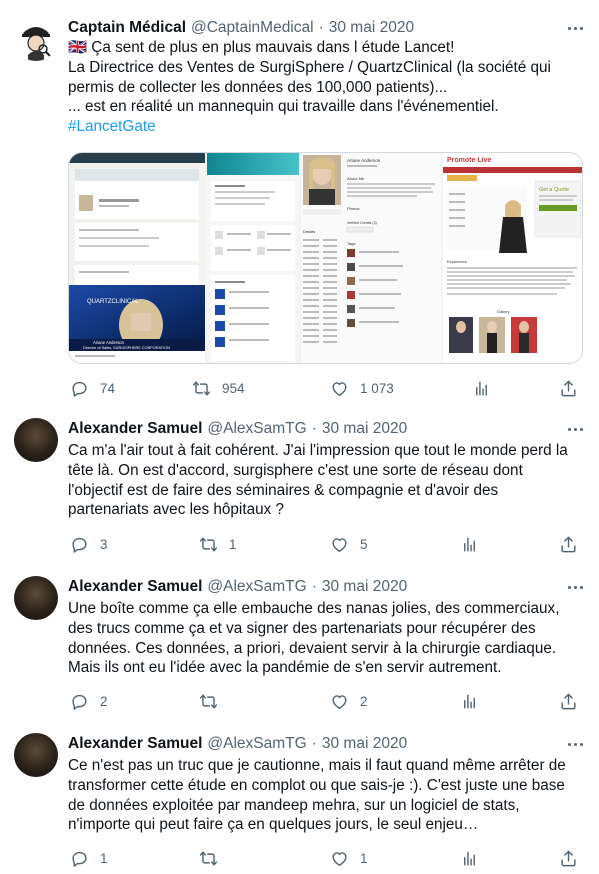 The height and width of the screenshot is (874, 599). What do you see at coordinates (104, 544) in the screenshot?
I see `reply-count: 3` at bounding box center [104, 544].